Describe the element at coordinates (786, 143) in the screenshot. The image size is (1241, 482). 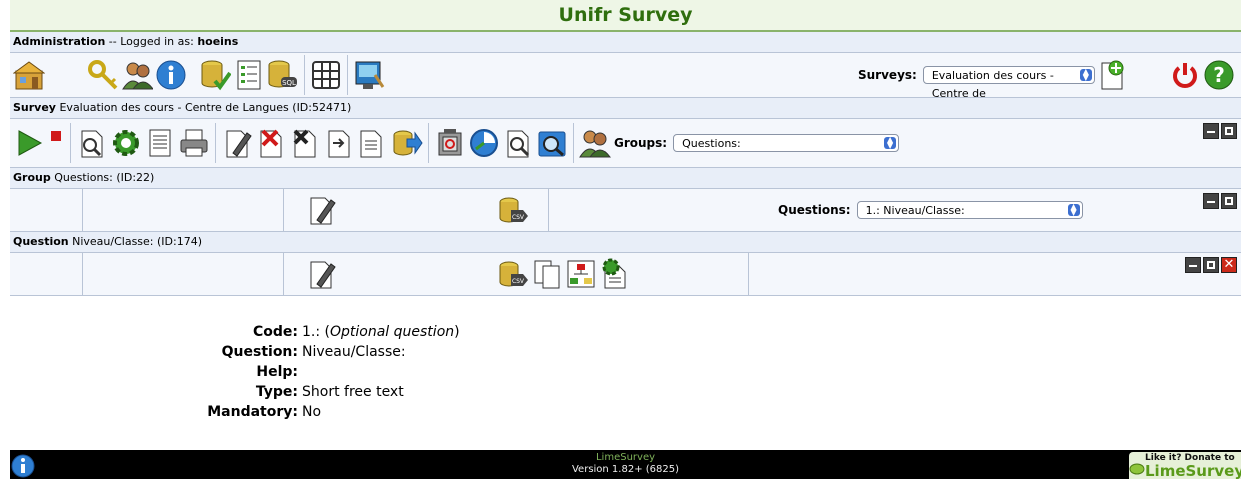
I see `groups-select: Questions: ▲ ▼` at that location.